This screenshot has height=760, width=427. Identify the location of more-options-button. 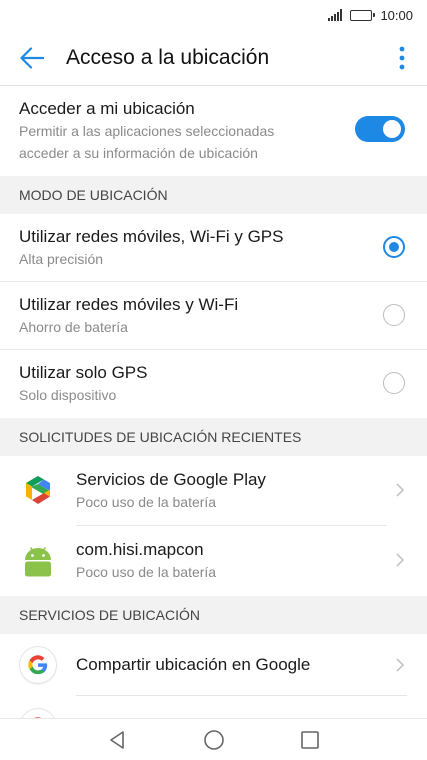
(402, 58).